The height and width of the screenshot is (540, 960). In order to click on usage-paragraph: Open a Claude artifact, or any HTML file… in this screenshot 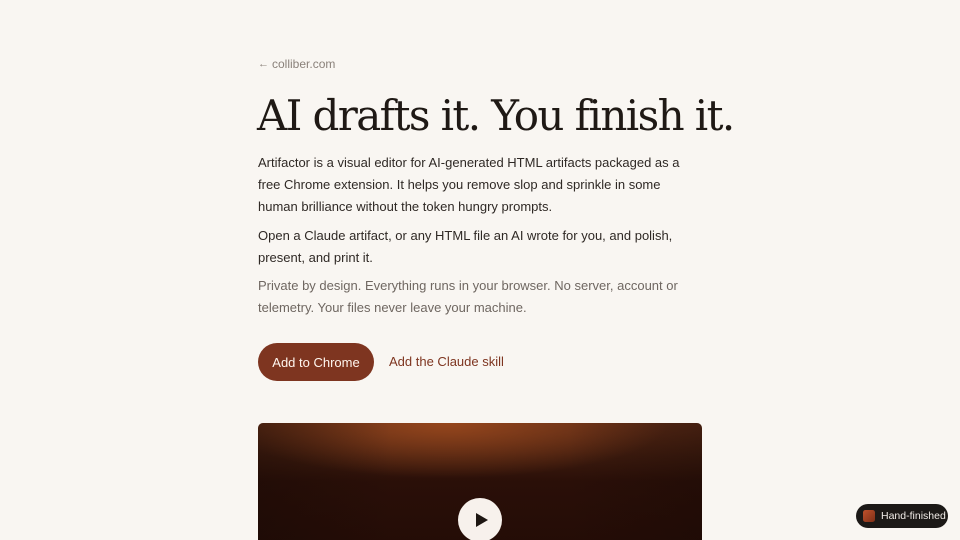, I will do `click(465, 246)`.